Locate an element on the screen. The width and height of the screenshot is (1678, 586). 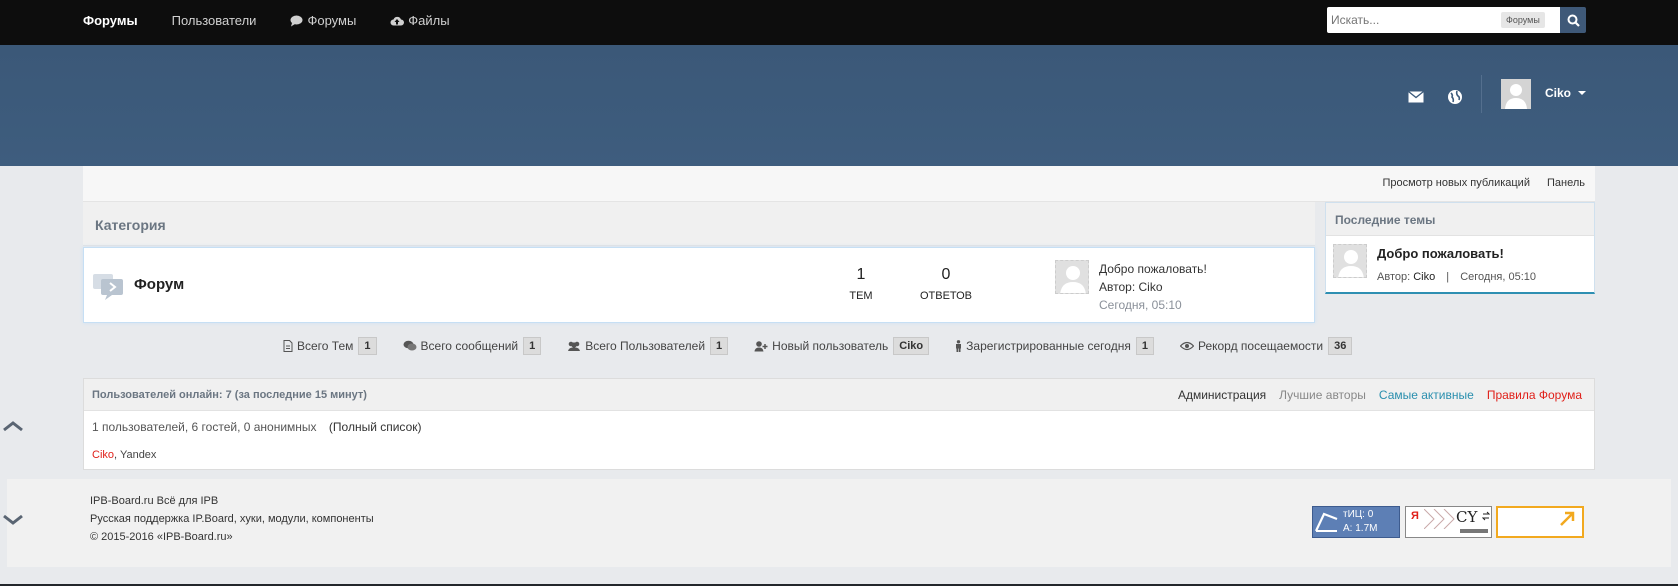
search-field: Форумы is located at coordinates (1443, 20).